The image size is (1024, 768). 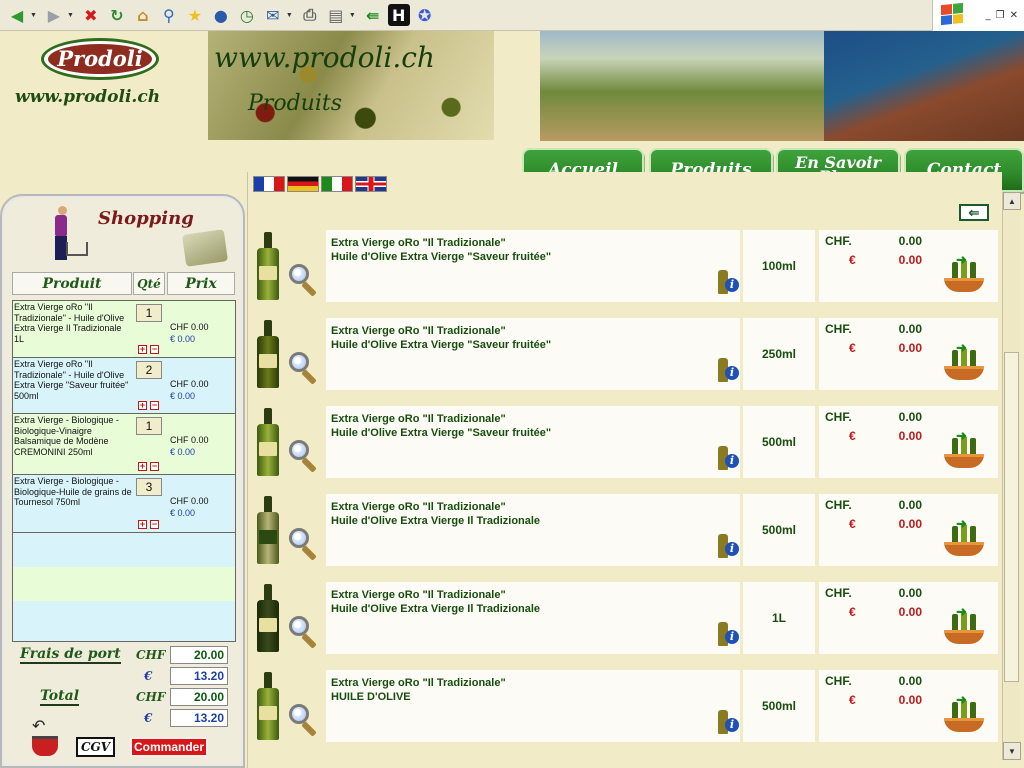 What do you see at coordinates (310, 15) in the screenshot?
I see `print-icon: ⎙` at bounding box center [310, 15].